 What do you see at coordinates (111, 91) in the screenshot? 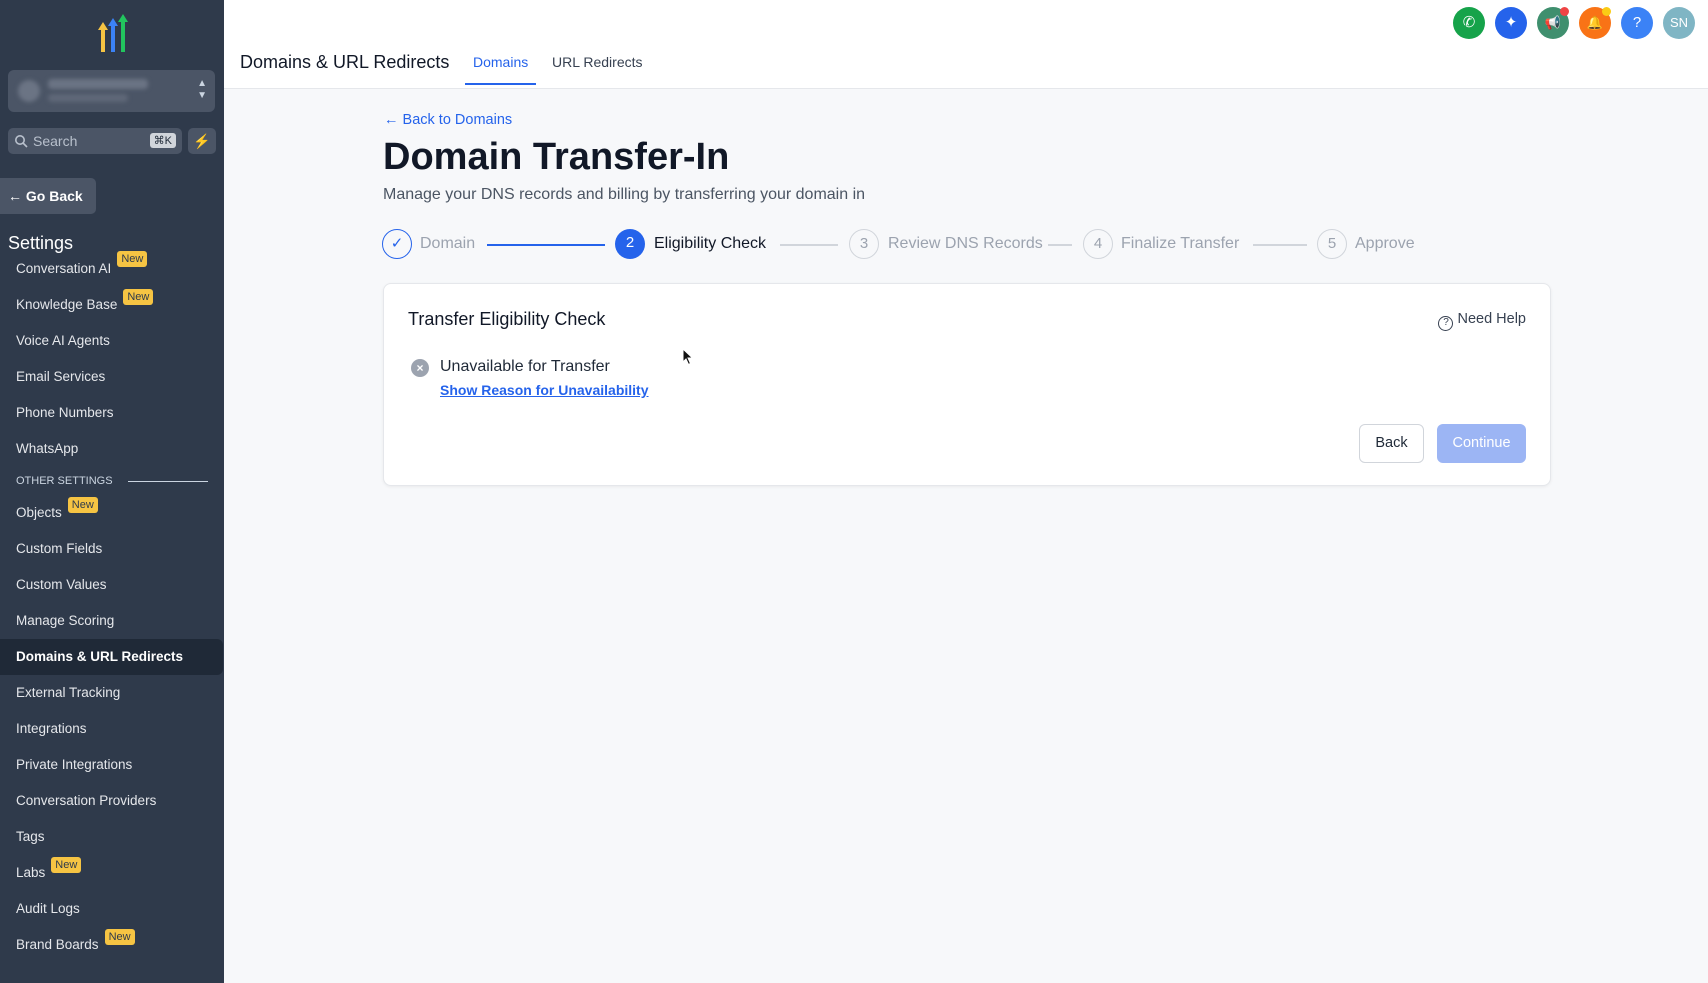
I see `account-switcher: ▲ ▼` at bounding box center [111, 91].